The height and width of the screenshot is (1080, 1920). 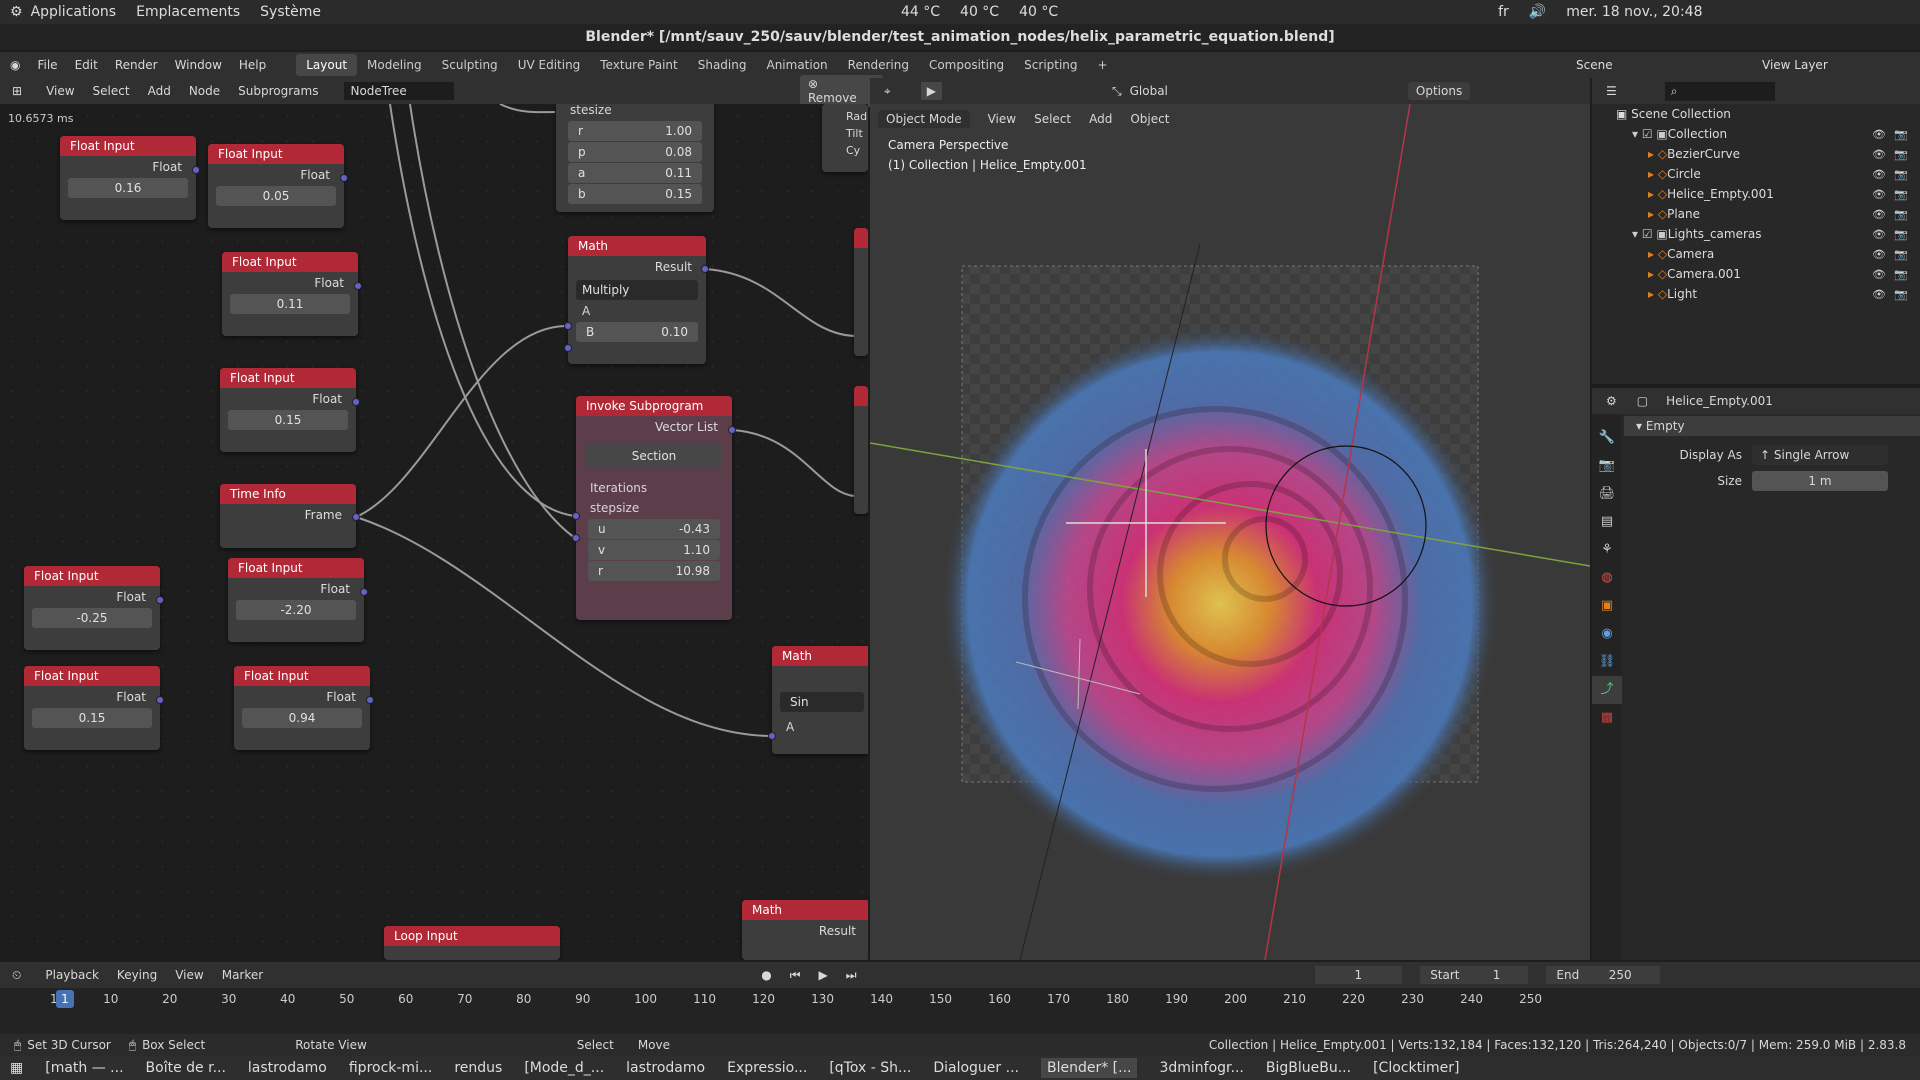 What do you see at coordinates (796, 65) in the screenshot?
I see `tab-animation: Animation` at bounding box center [796, 65].